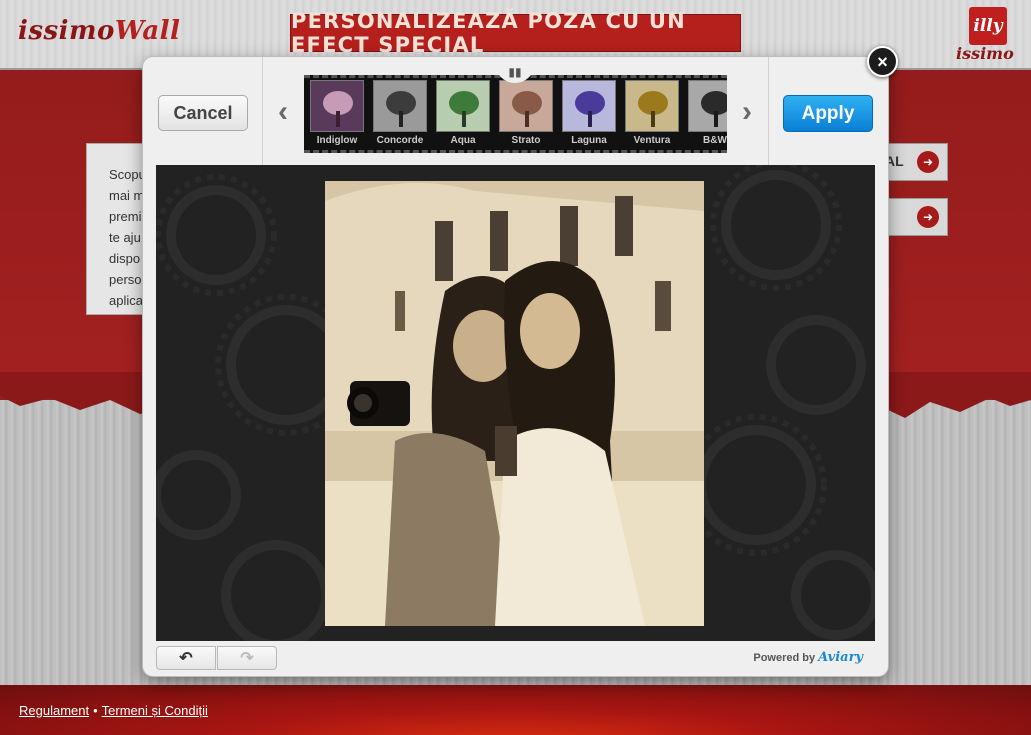 The height and width of the screenshot is (735, 1031). I want to click on filter-thumb: Concorde, so click(400, 113).